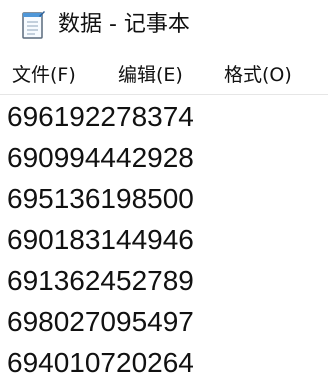 The height and width of the screenshot is (384, 328). I want to click on text-line: 698027095497, so click(100, 321).